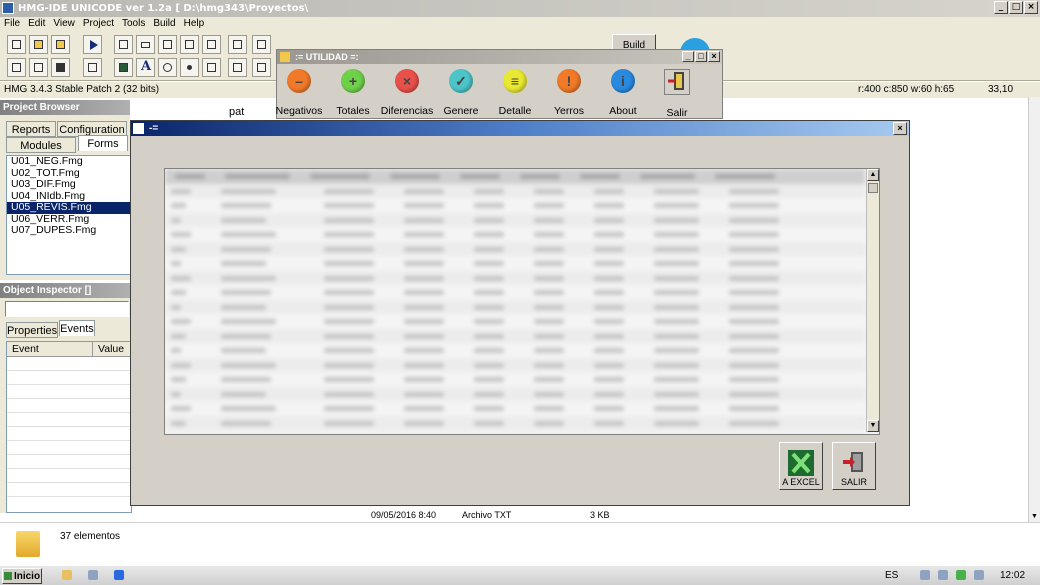 This screenshot has height=585, width=1040. What do you see at coordinates (900, 128) in the screenshot?
I see `dialog-close-button: ×` at bounding box center [900, 128].